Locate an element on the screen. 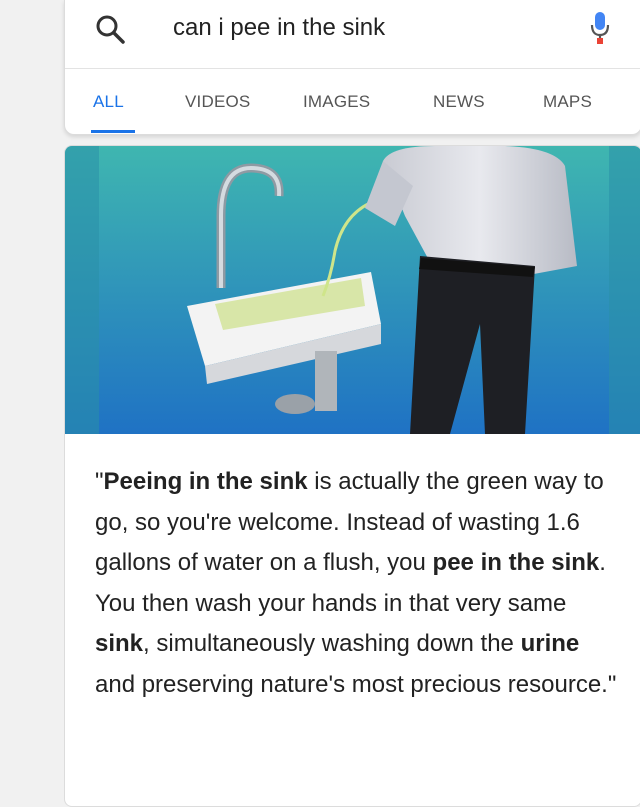 This screenshot has height=807, width=640. search-tabs: ALL VIDEOS IMAGES NEWS MAPS is located at coordinates (352, 110).